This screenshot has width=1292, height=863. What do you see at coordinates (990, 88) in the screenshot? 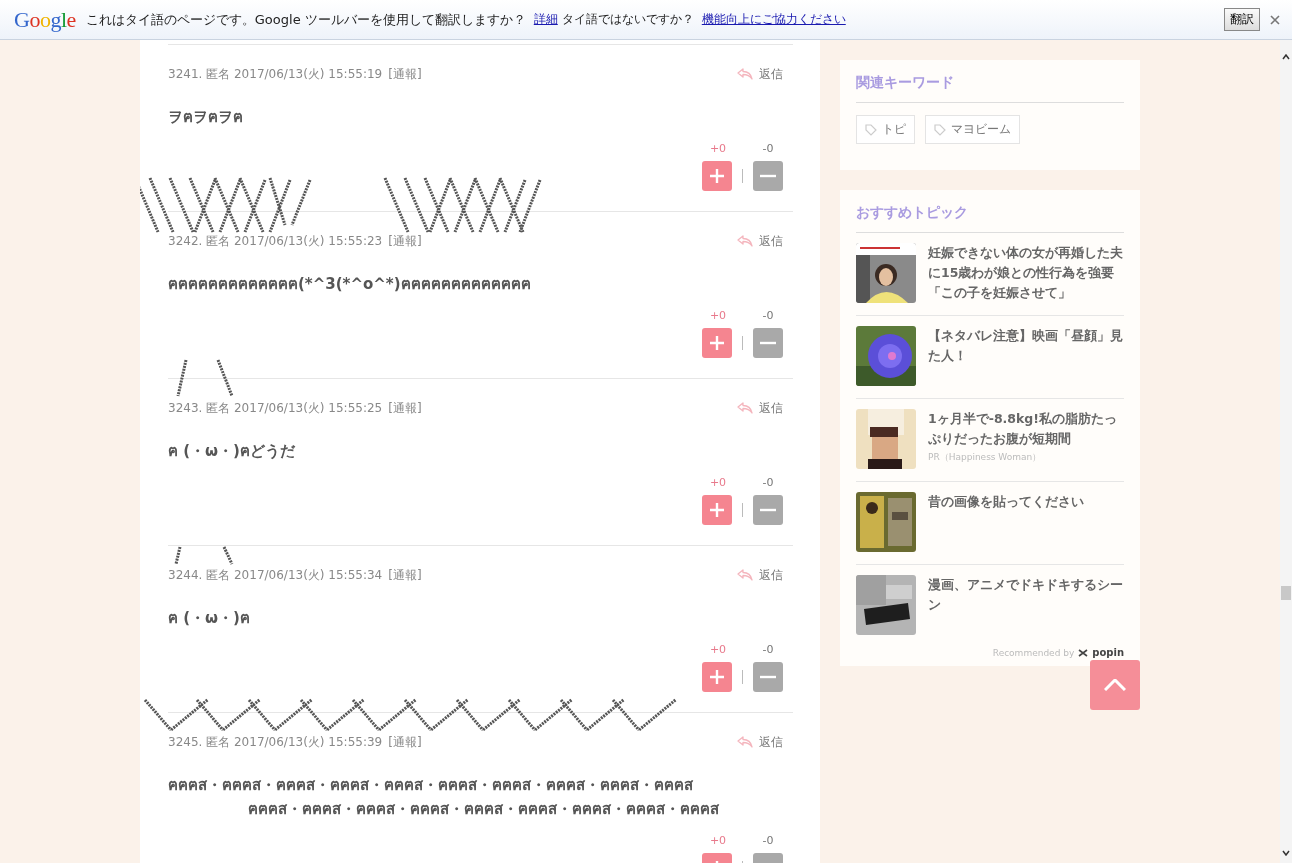
I see `section-title: 関連キーワード` at bounding box center [990, 88].